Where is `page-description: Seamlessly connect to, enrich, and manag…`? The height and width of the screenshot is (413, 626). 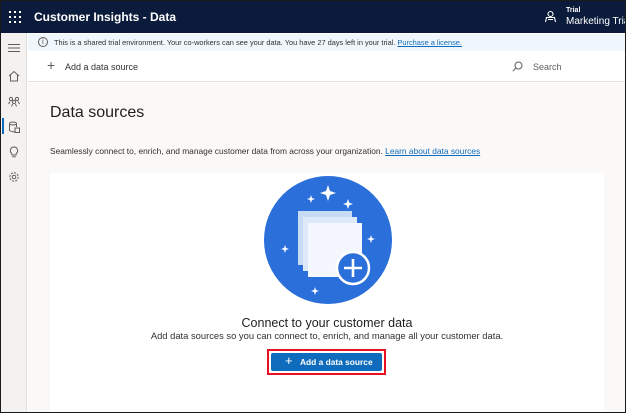
page-description: Seamlessly connect to, enrich, and manag… is located at coordinates (265, 151).